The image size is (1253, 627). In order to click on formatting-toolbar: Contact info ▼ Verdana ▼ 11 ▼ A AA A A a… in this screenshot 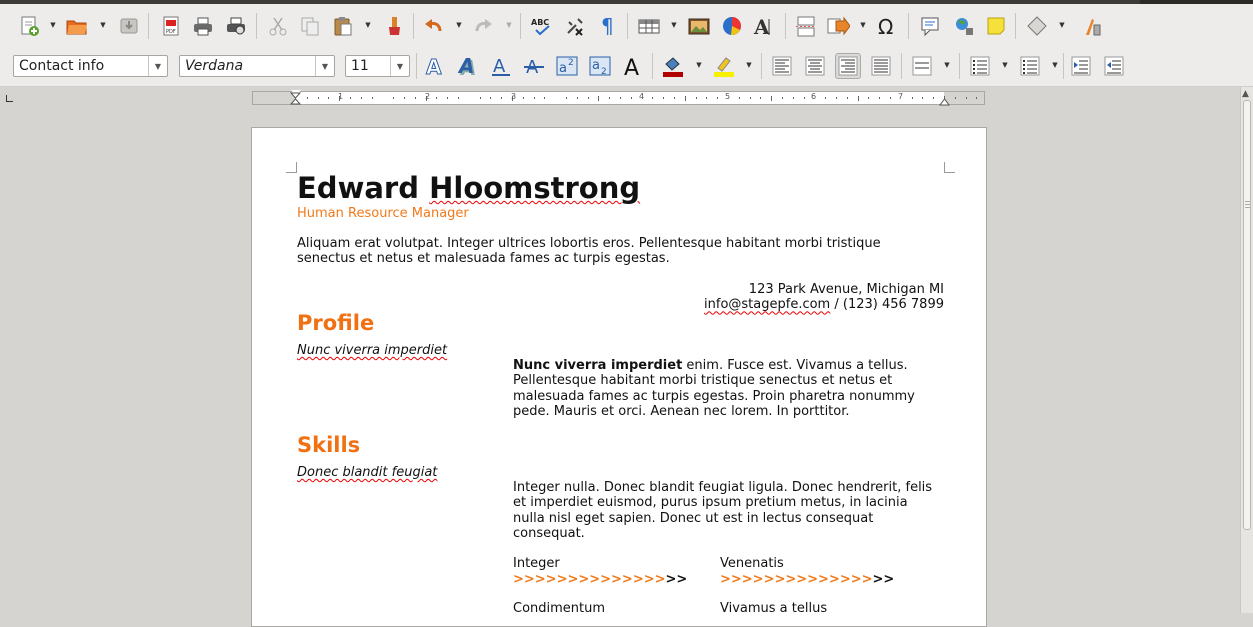, I will do `click(626, 67)`.